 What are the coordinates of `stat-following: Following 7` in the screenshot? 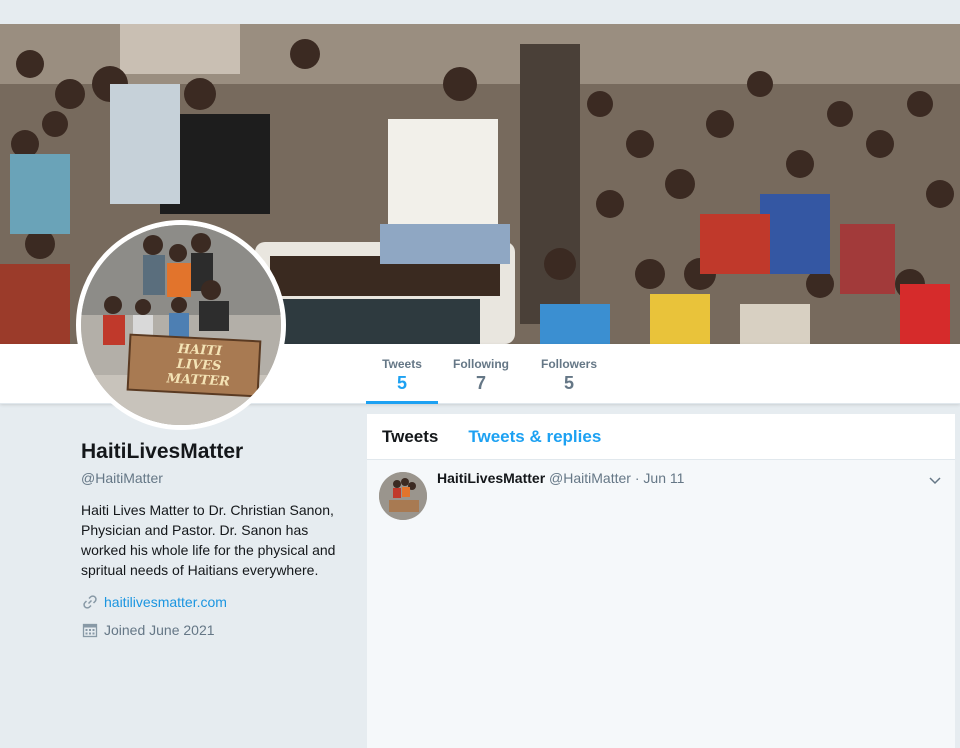 It's located at (481, 374).